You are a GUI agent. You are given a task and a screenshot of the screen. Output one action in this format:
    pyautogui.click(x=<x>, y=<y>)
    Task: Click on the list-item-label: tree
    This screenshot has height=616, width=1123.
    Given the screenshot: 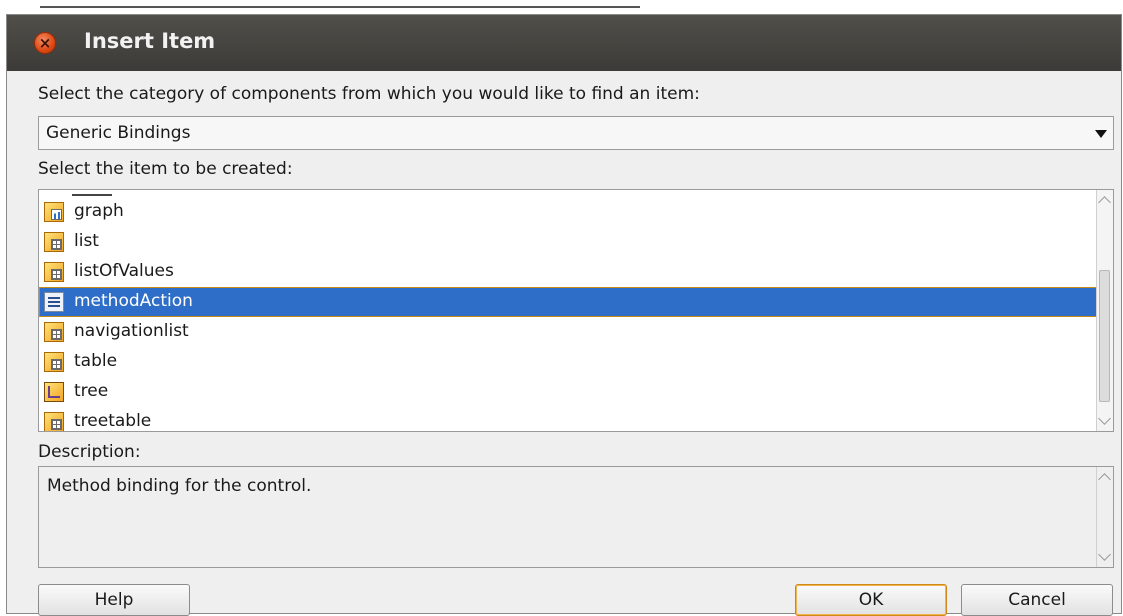 What is the action you would take?
    pyautogui.click(x=91, y=391)
    